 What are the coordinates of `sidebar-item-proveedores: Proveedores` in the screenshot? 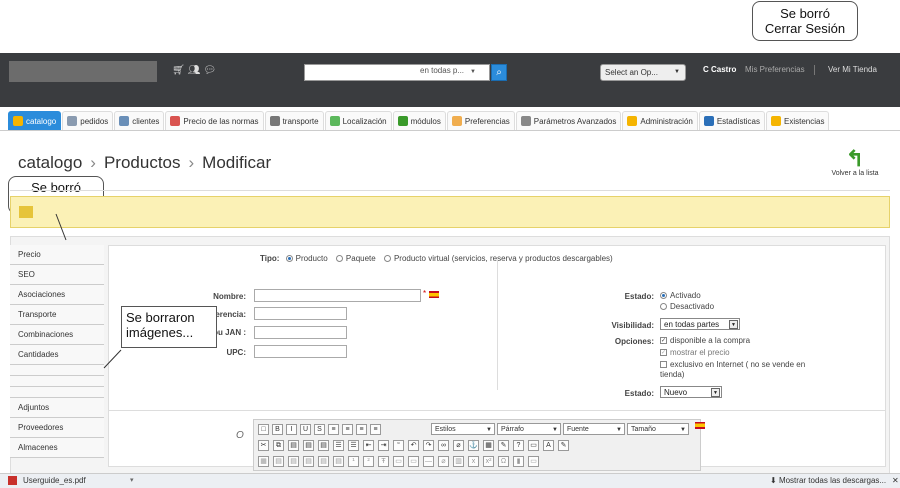 It's located at (57, 428).